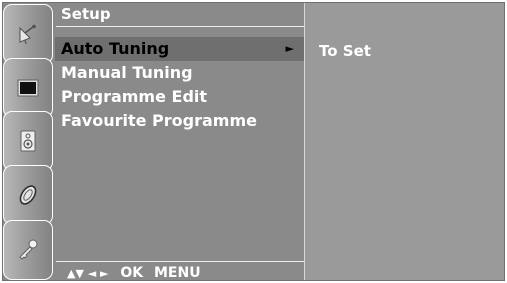 The height and width of the screenshot is (283, 507). I want to click on disc-icon, so click(28, 195).